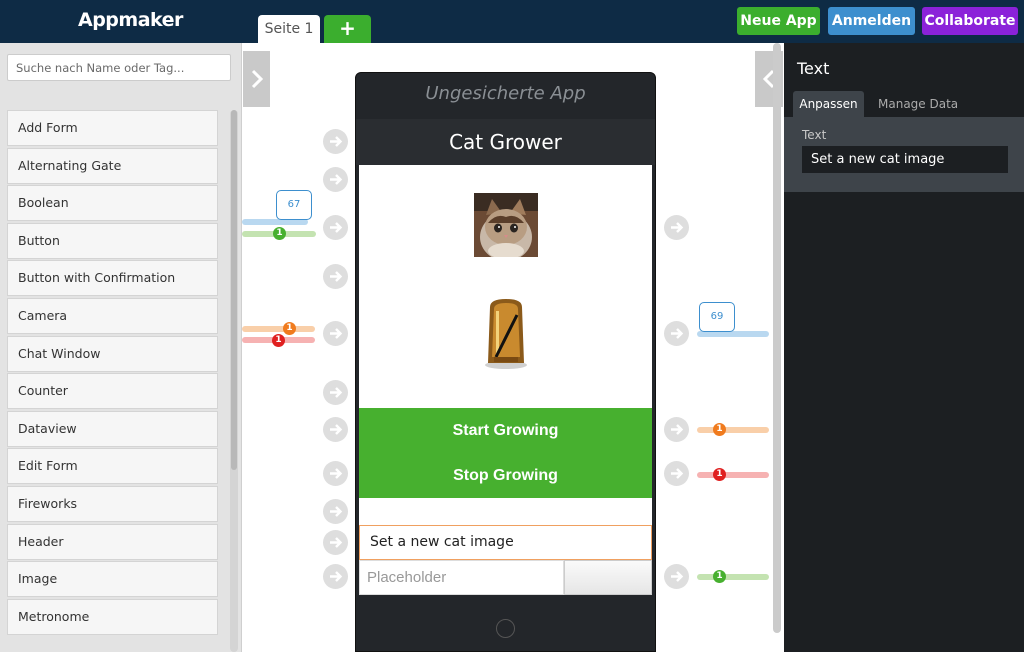 This screenshot has width=1024, height=652. I want to click on text-field-input: Set a new cat image, so click(905, 159).